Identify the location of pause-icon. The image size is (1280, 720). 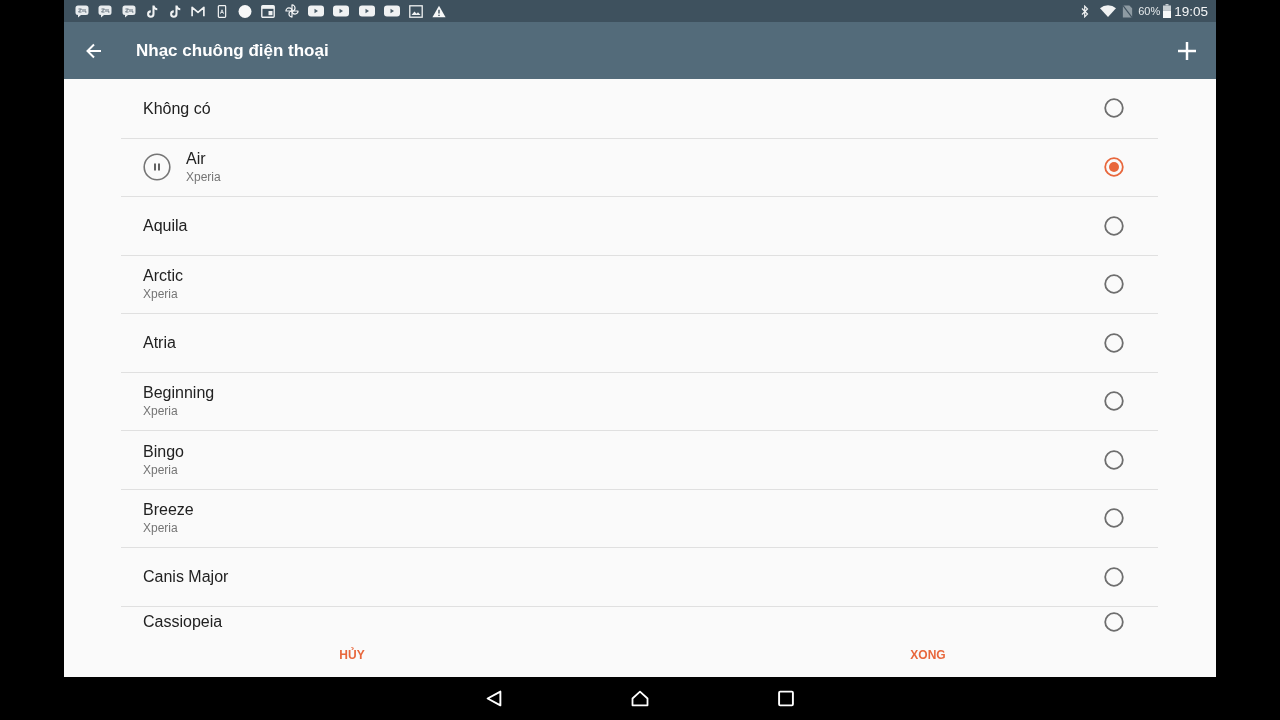
(157, 167).